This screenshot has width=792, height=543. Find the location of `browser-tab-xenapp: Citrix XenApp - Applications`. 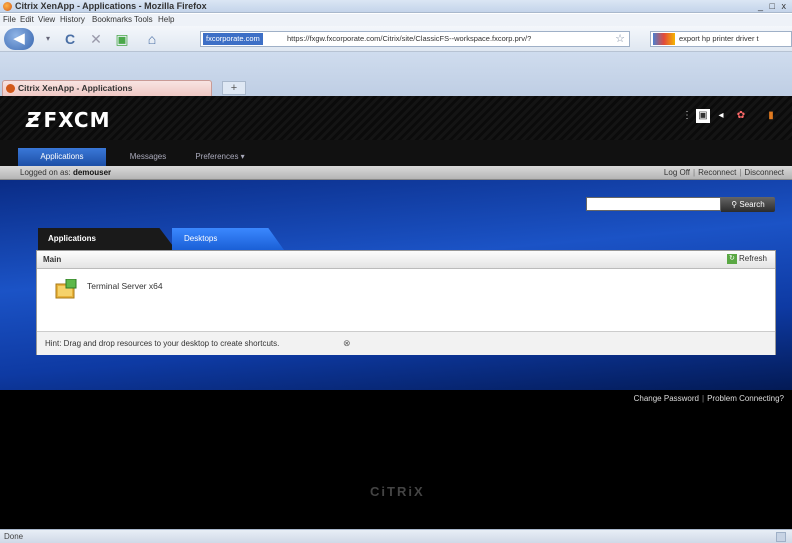

browser-tab-xenapp: Citrix XenApp - Applications is located at coordinates (107, 88).